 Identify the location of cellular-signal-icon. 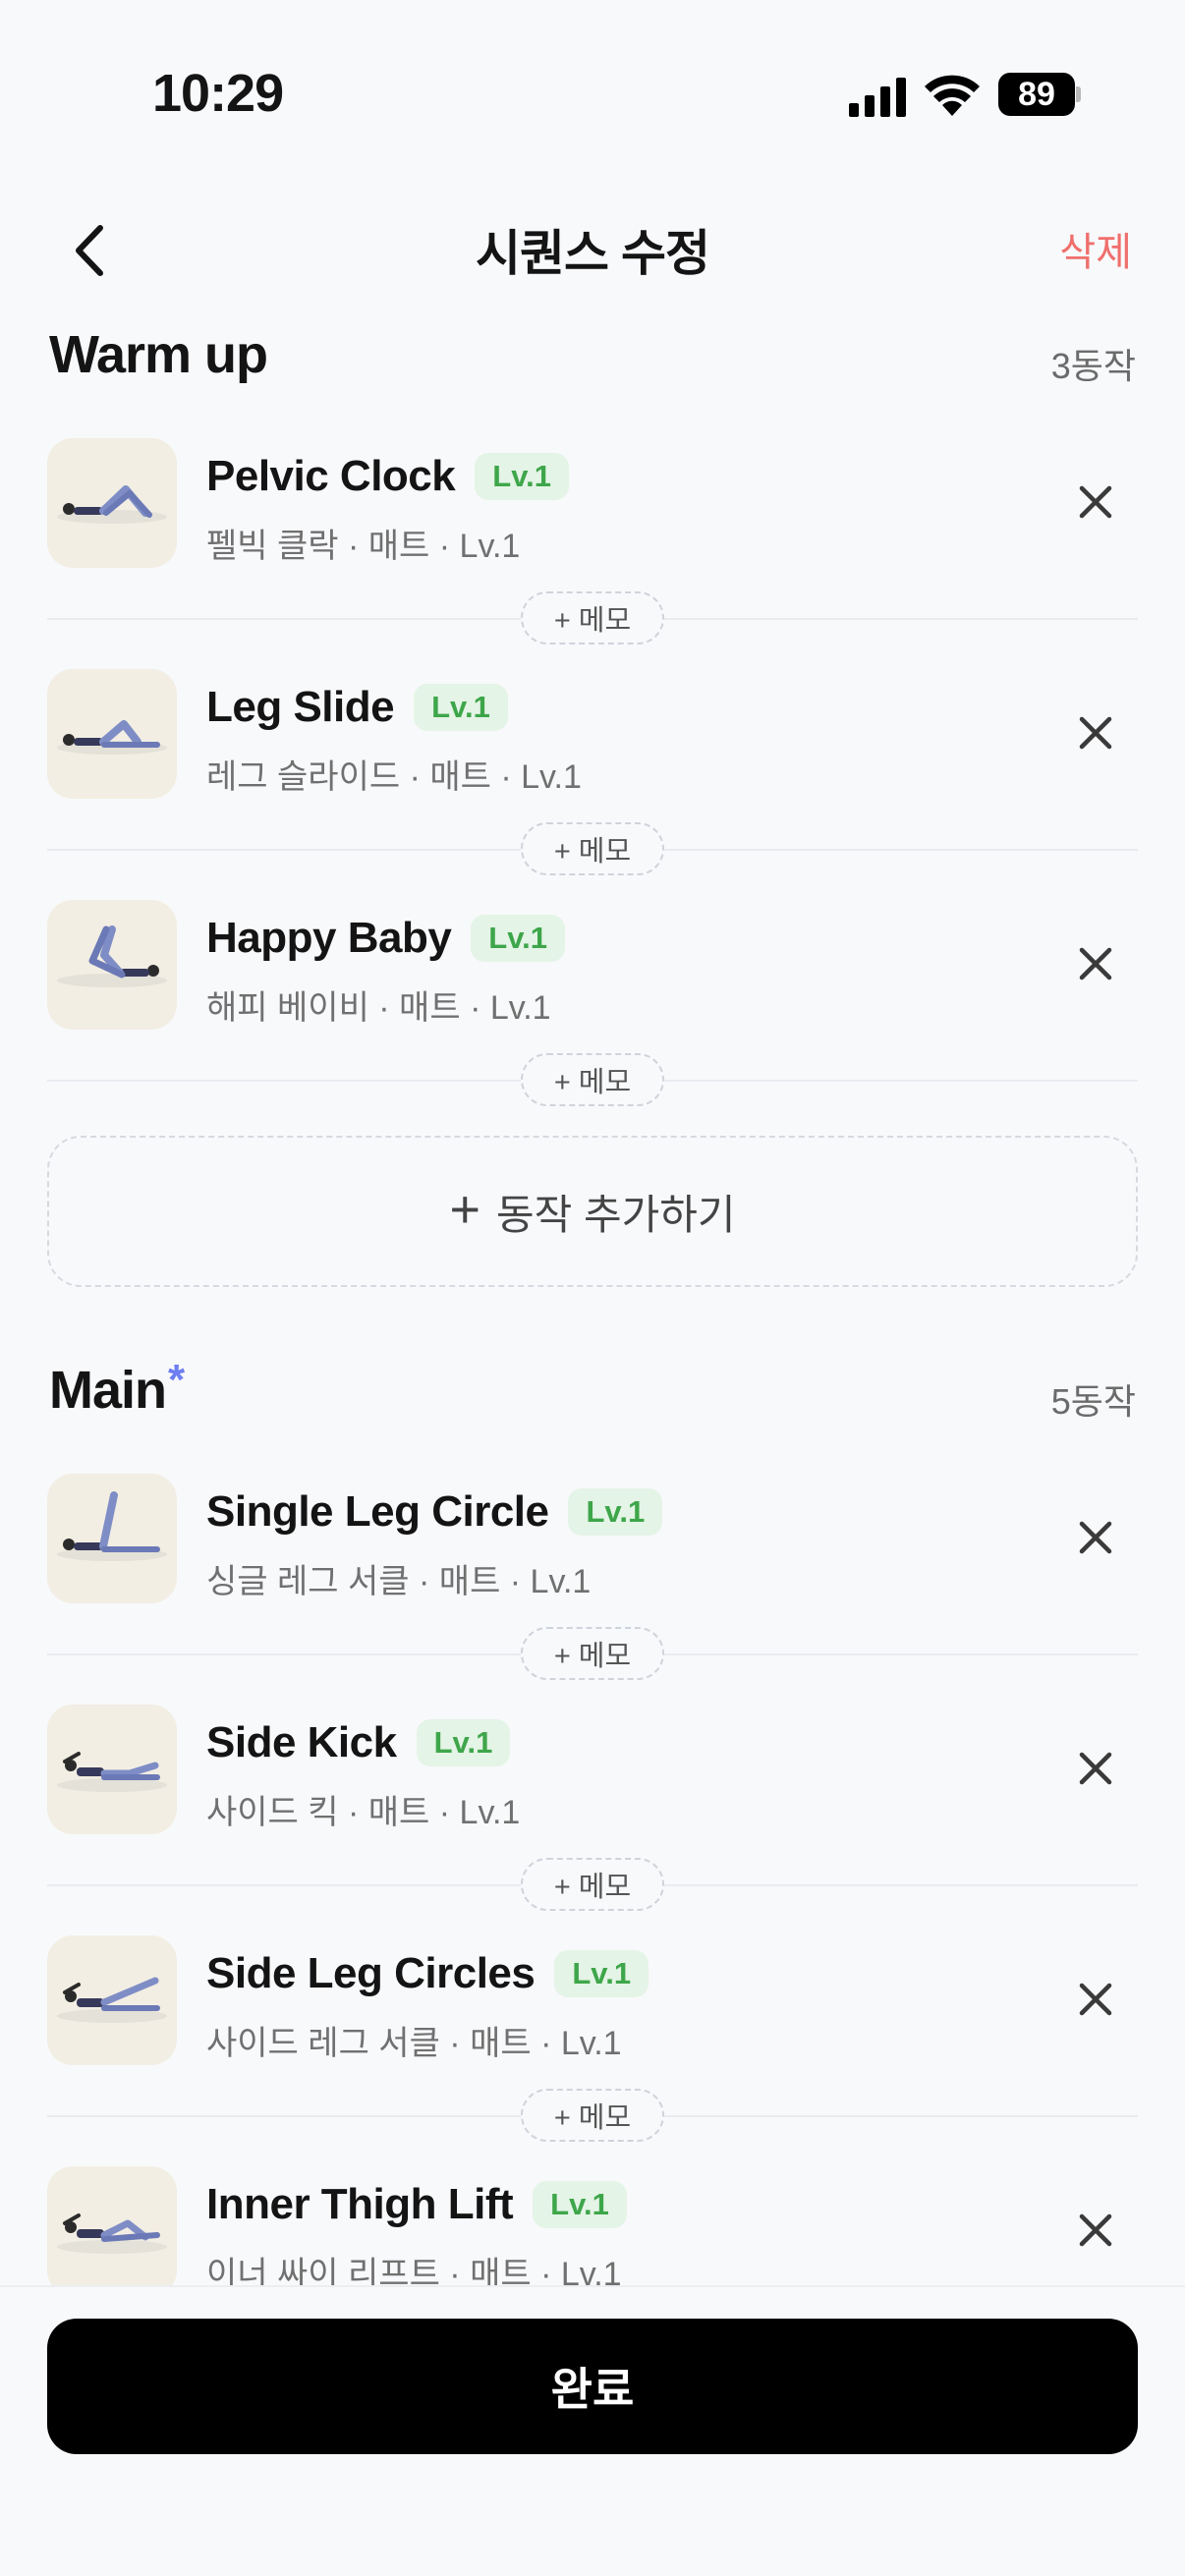
(878, 97).